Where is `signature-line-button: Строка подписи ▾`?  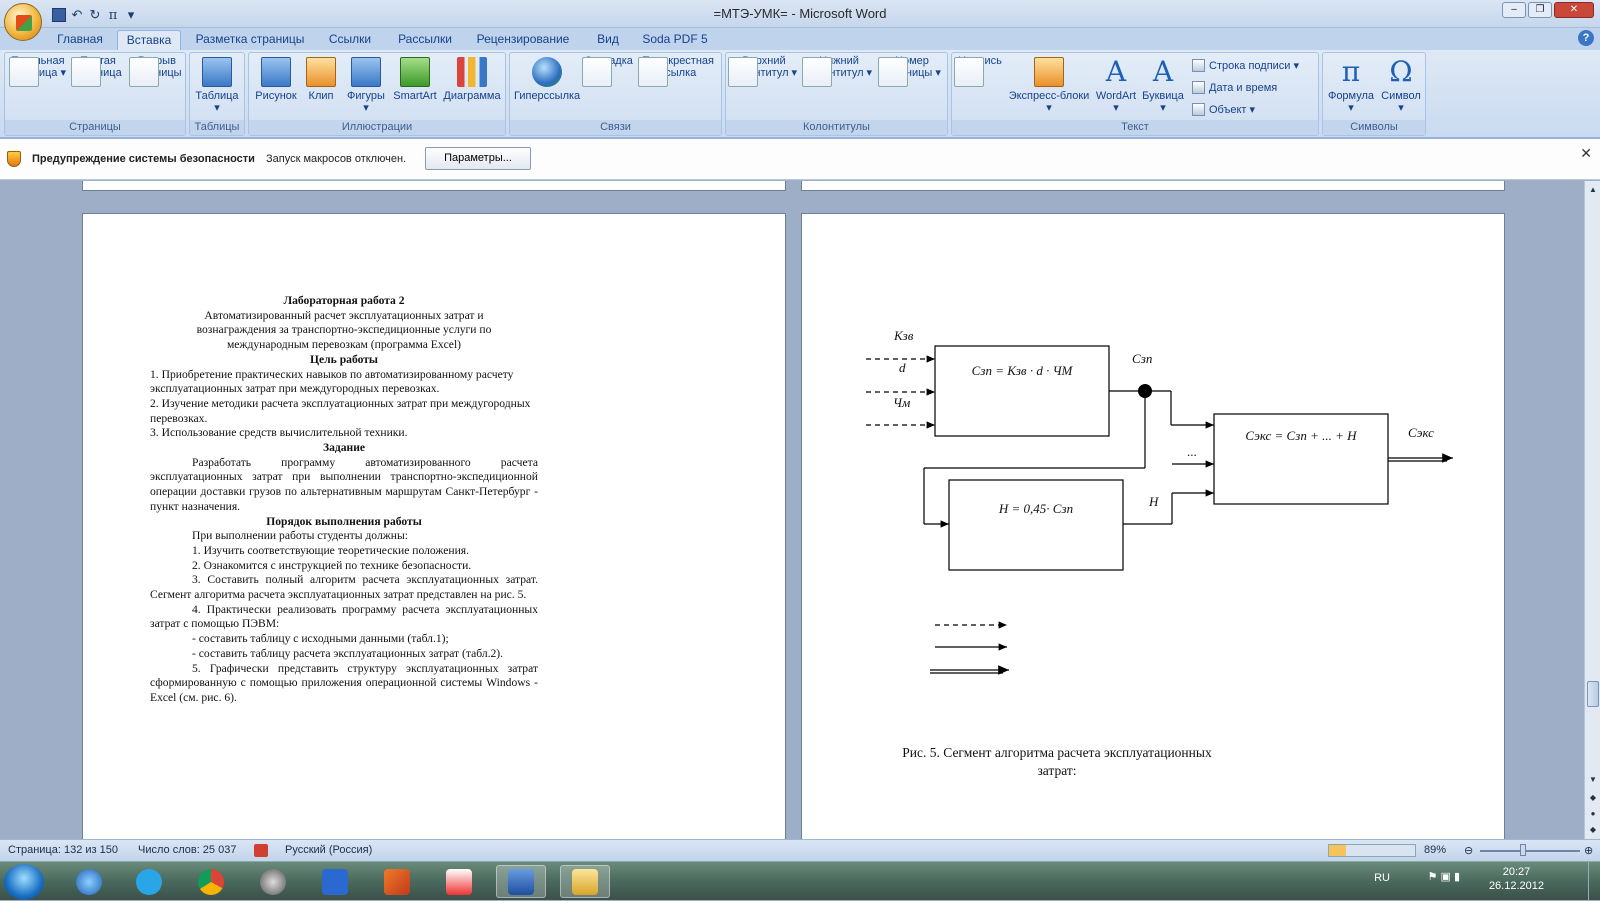 signature-line-button: Строка подписи ▾ is located at coordinates (1245, 65).